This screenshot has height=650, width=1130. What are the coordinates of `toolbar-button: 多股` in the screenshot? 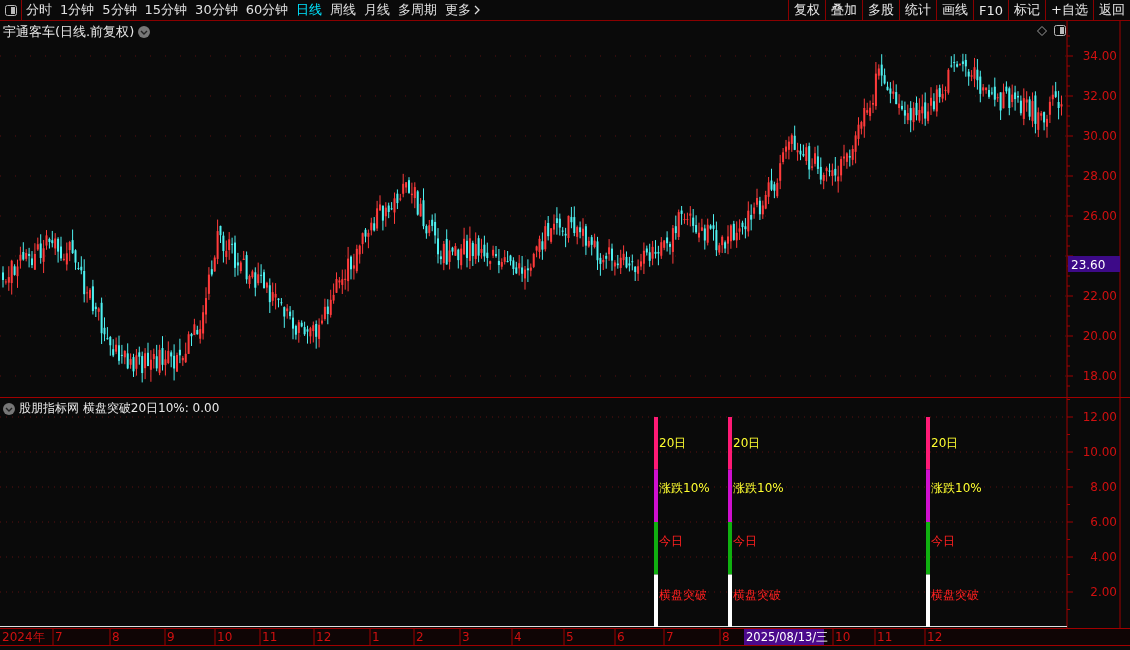 It's located at (881, 10).